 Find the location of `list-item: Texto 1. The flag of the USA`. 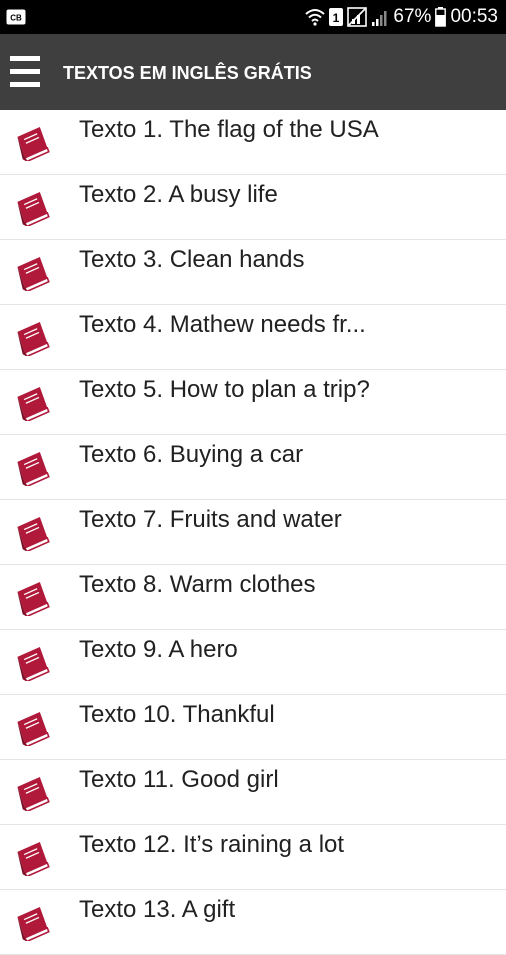

list-item: Texto 1. The flag of the USA is located at coordinates (253, 142).